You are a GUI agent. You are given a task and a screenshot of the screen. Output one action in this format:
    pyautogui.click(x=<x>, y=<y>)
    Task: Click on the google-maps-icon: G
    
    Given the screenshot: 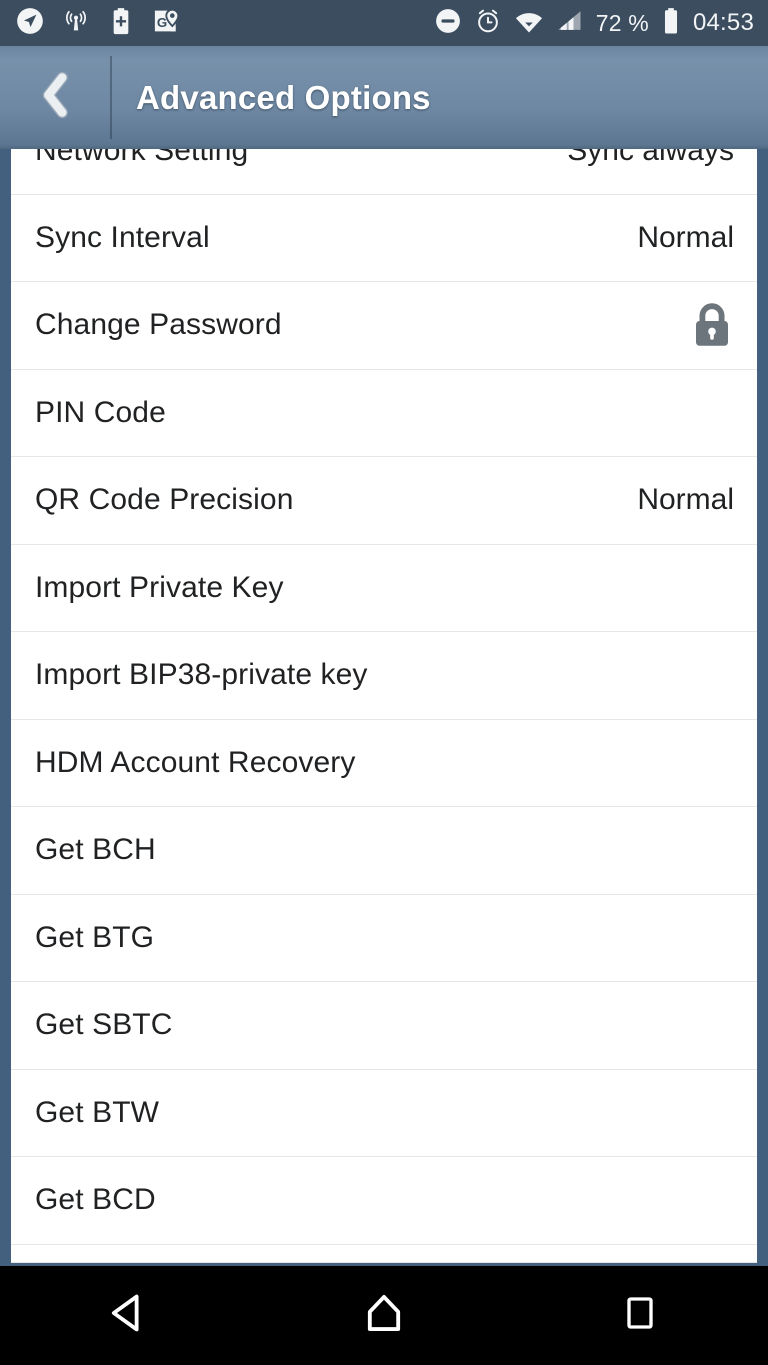 What is the action you would take?
    pyautogui.click(x=167, y=23)
    